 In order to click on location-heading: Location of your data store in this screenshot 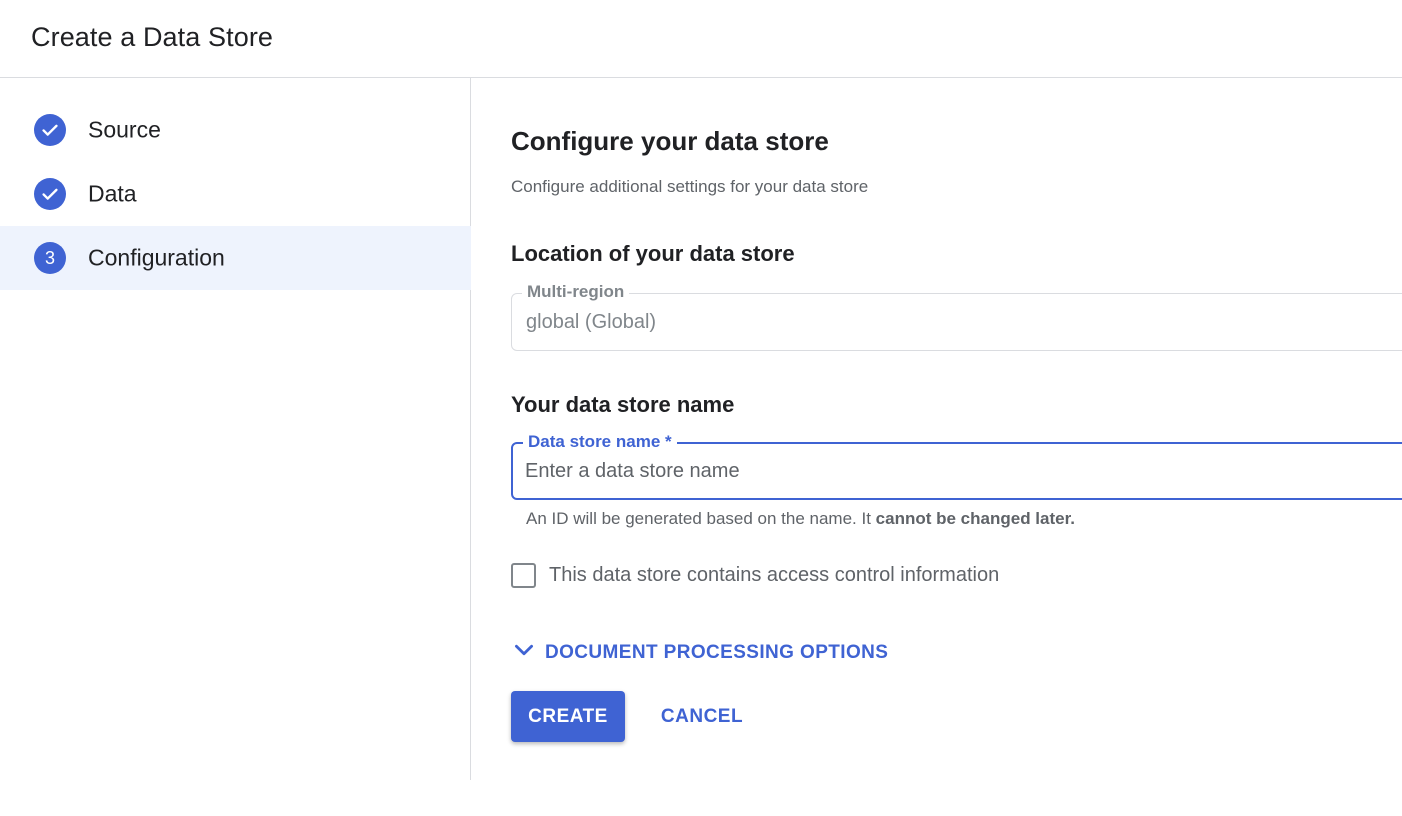, I will do `click(653, 253)`.